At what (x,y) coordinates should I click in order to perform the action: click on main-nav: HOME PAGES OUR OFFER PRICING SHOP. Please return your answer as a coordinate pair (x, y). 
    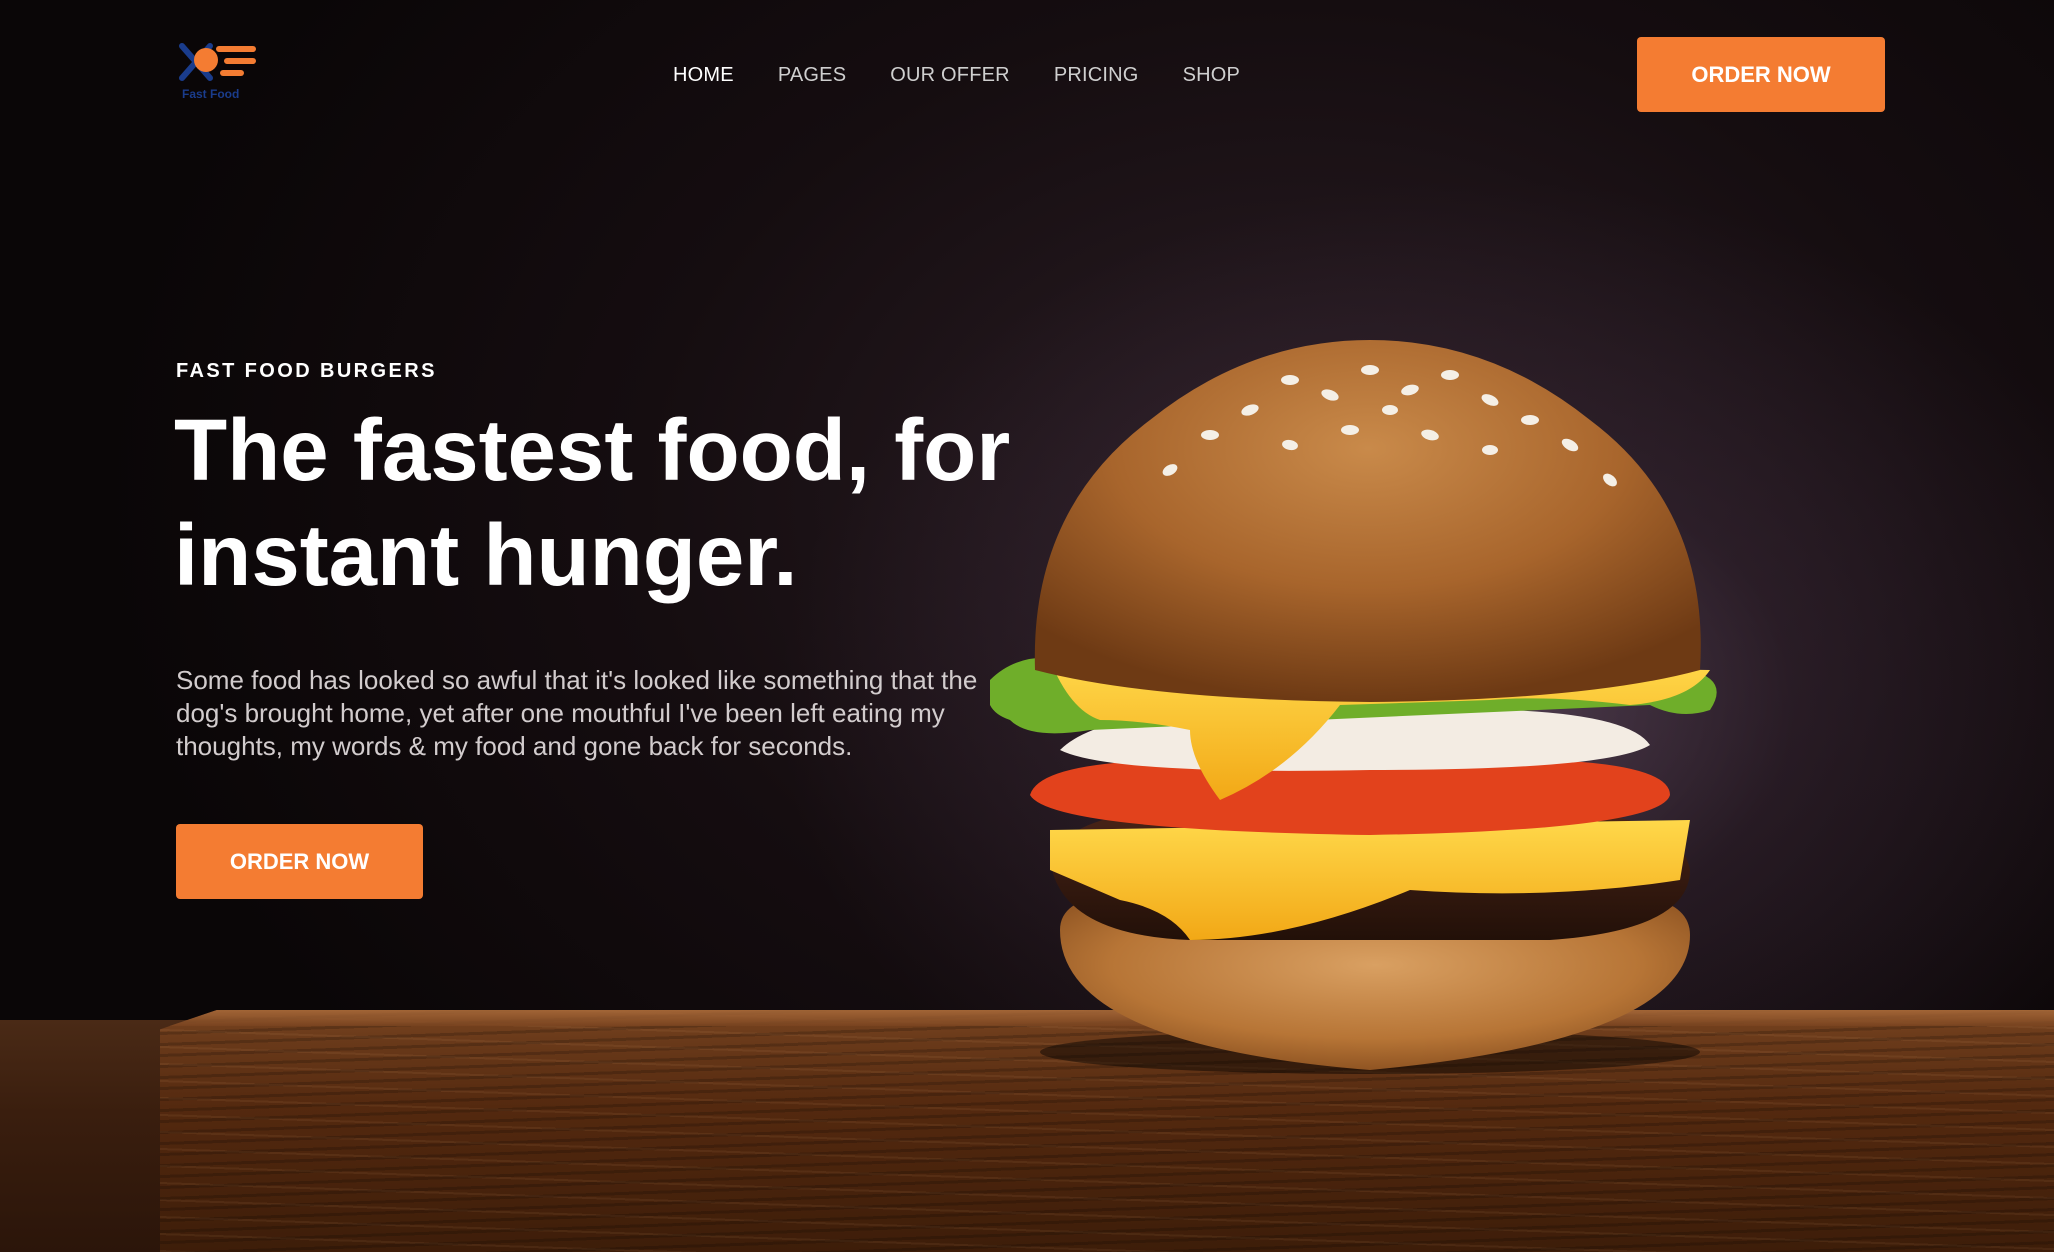
    Looking at the image, I should click on (978, 75).